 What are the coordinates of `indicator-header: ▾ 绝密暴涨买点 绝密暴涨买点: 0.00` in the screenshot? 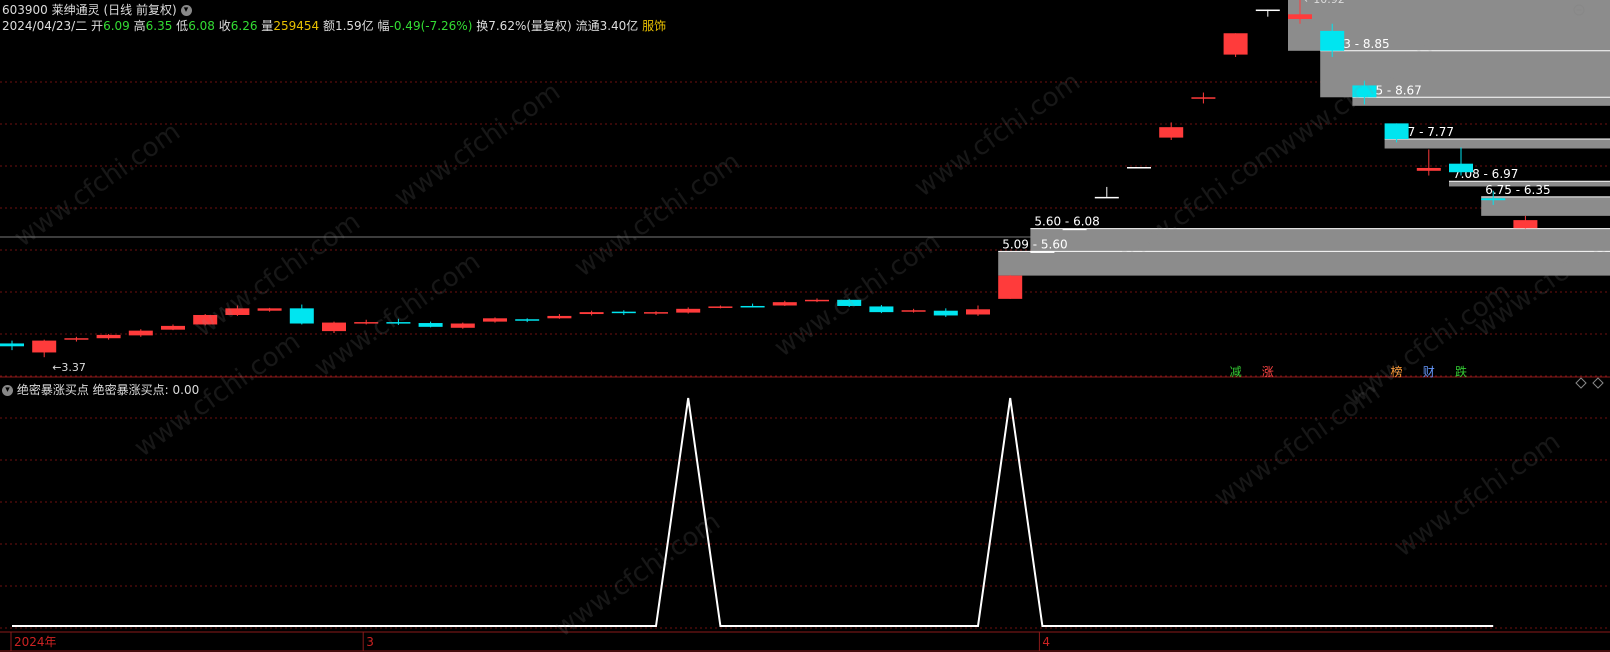 It's located at (100, 390).